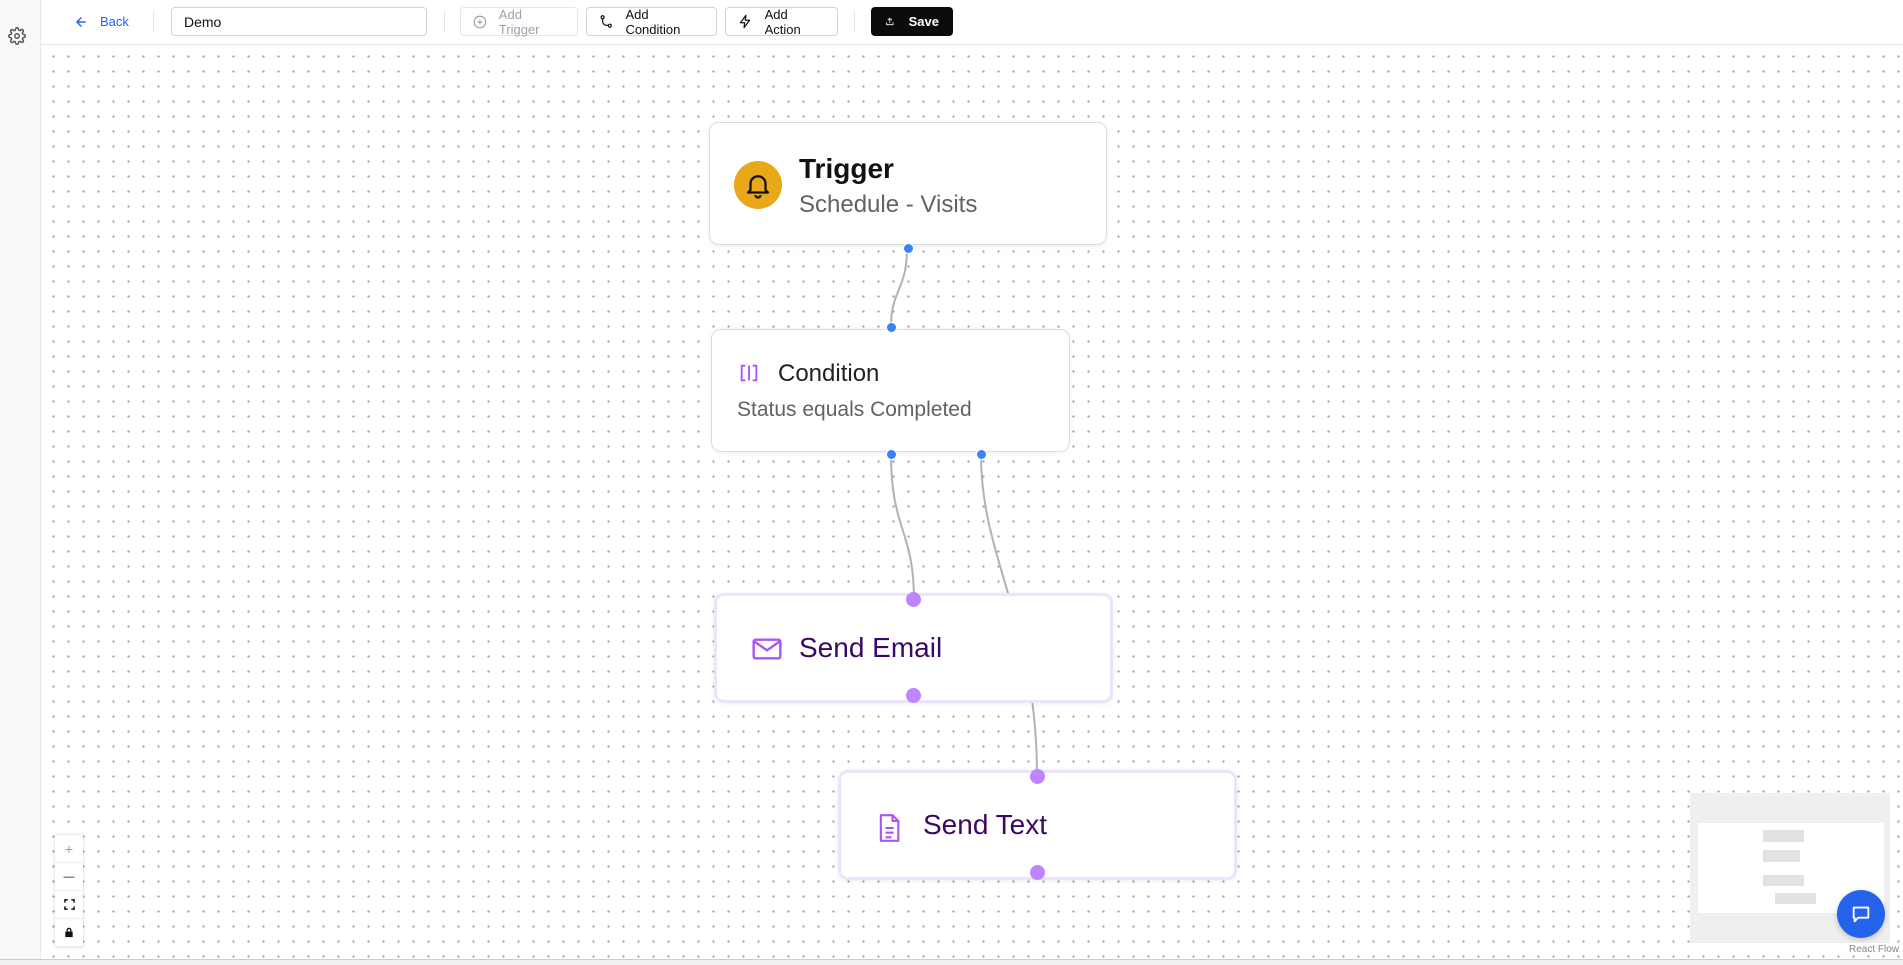 Image resolution: width=1903 pixels, height=965 pixels. What do you see at coordinates (981, 454) in the screenshot?
I see `condition-false-handle` at bounding box center [981, 454].